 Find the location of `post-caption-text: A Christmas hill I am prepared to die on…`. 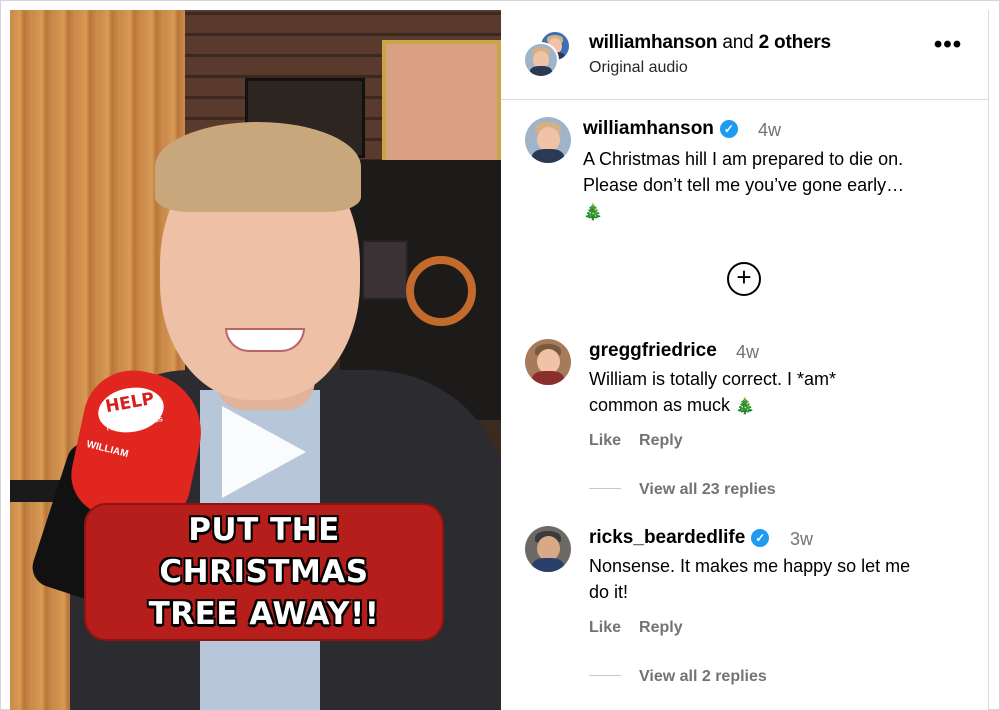

post-caption-text: A Christmas hill I am prepared to die on… is located at coordinates (778, 186).